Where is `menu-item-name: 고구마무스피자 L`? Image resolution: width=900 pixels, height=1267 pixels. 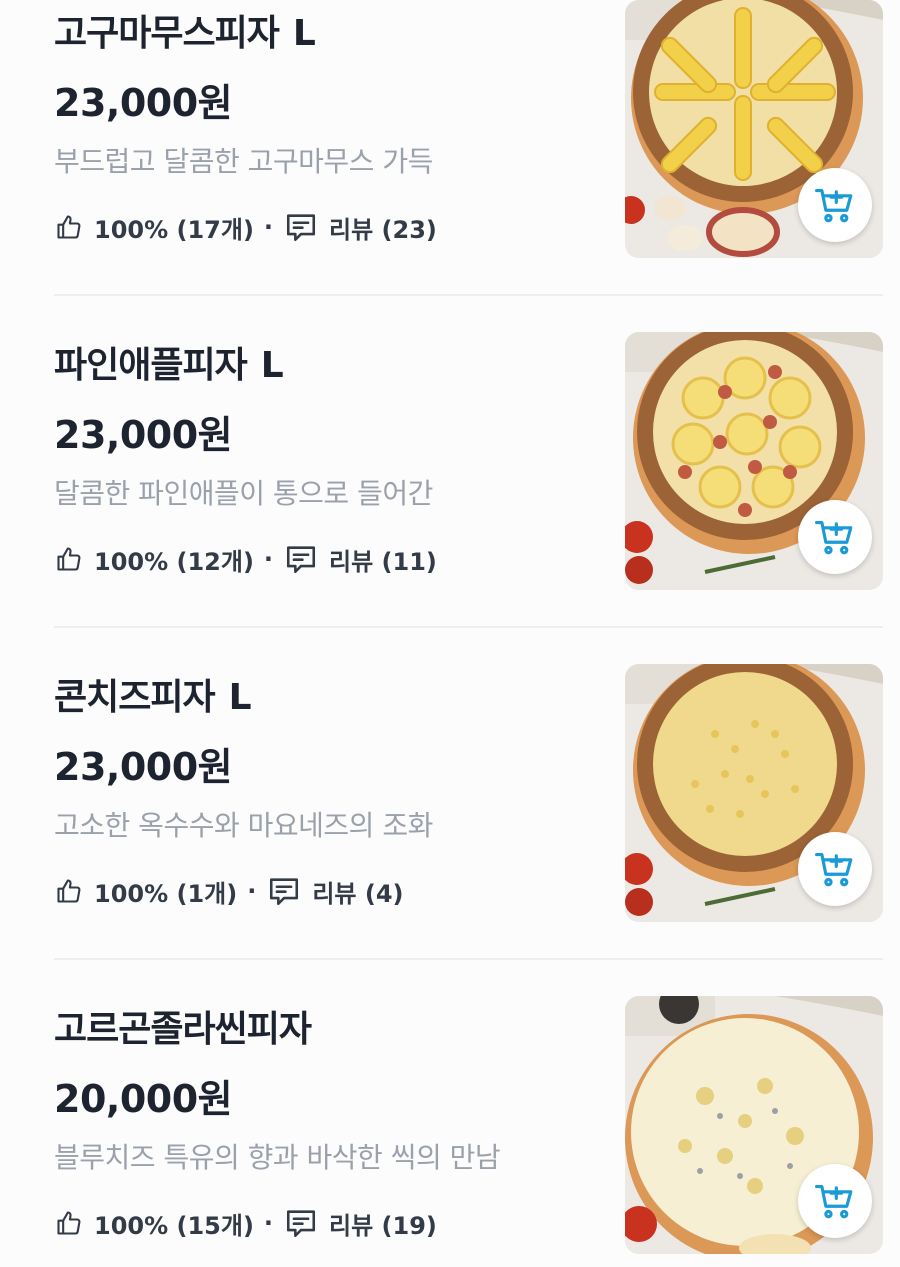
menu-item-name: 고구마무스피자 L is located at coordinates (185, 30).